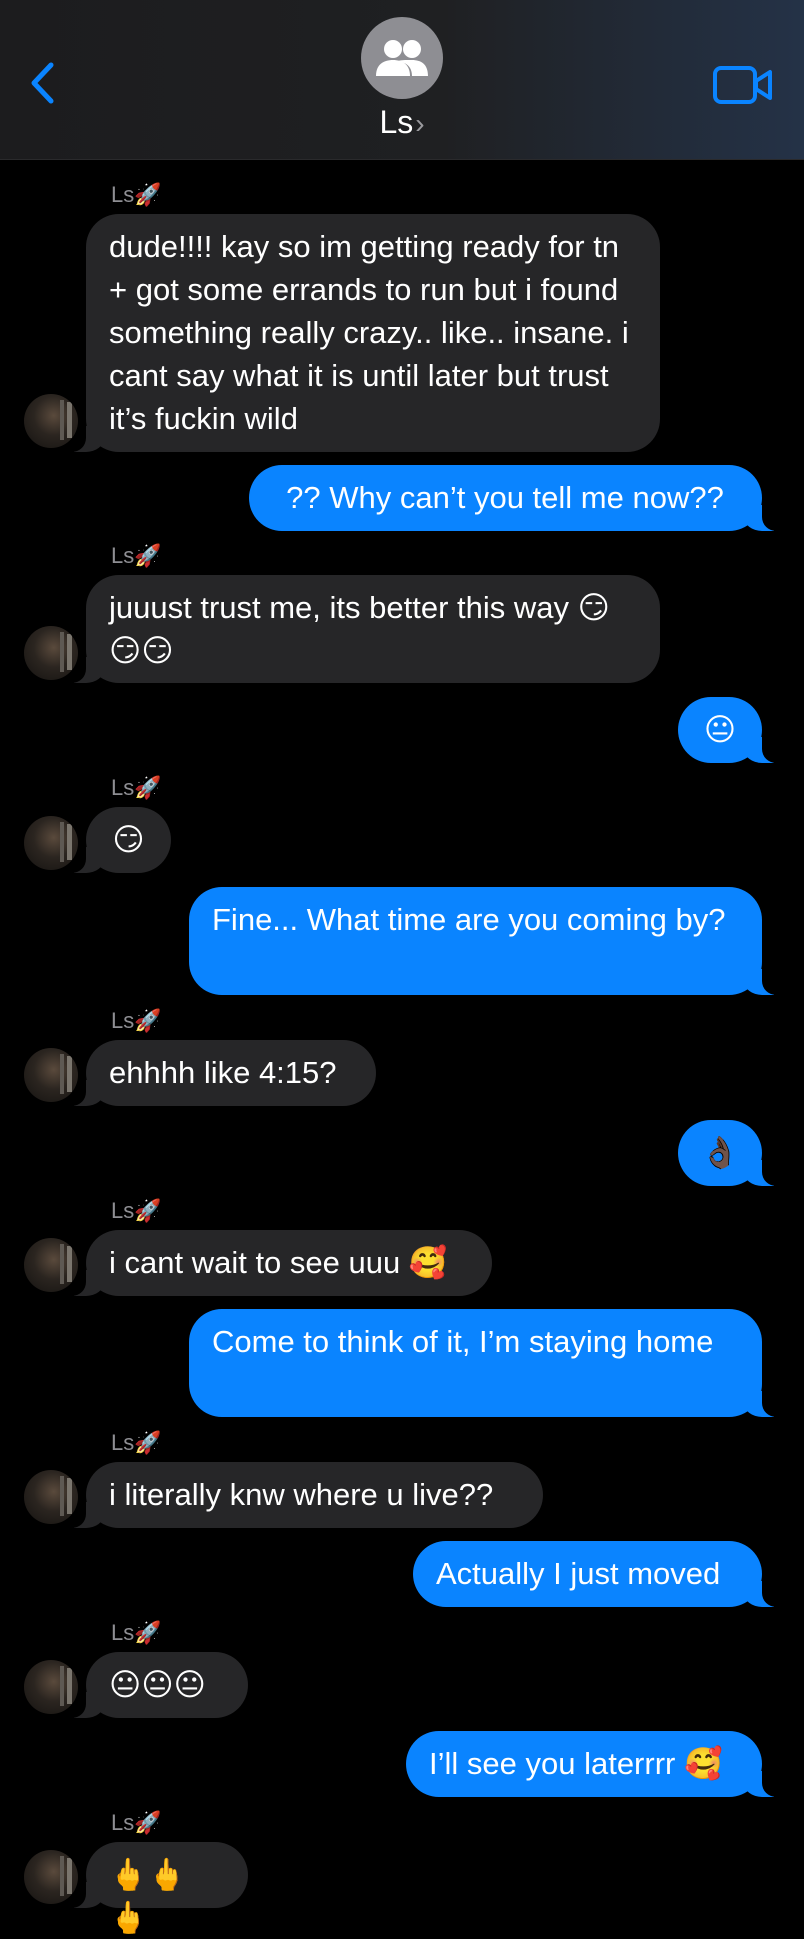  What do you see at coordinates (115, 840) in the screenshot?
I see `message-bubble-incoming: 😏` at bounding box center [115, 840].